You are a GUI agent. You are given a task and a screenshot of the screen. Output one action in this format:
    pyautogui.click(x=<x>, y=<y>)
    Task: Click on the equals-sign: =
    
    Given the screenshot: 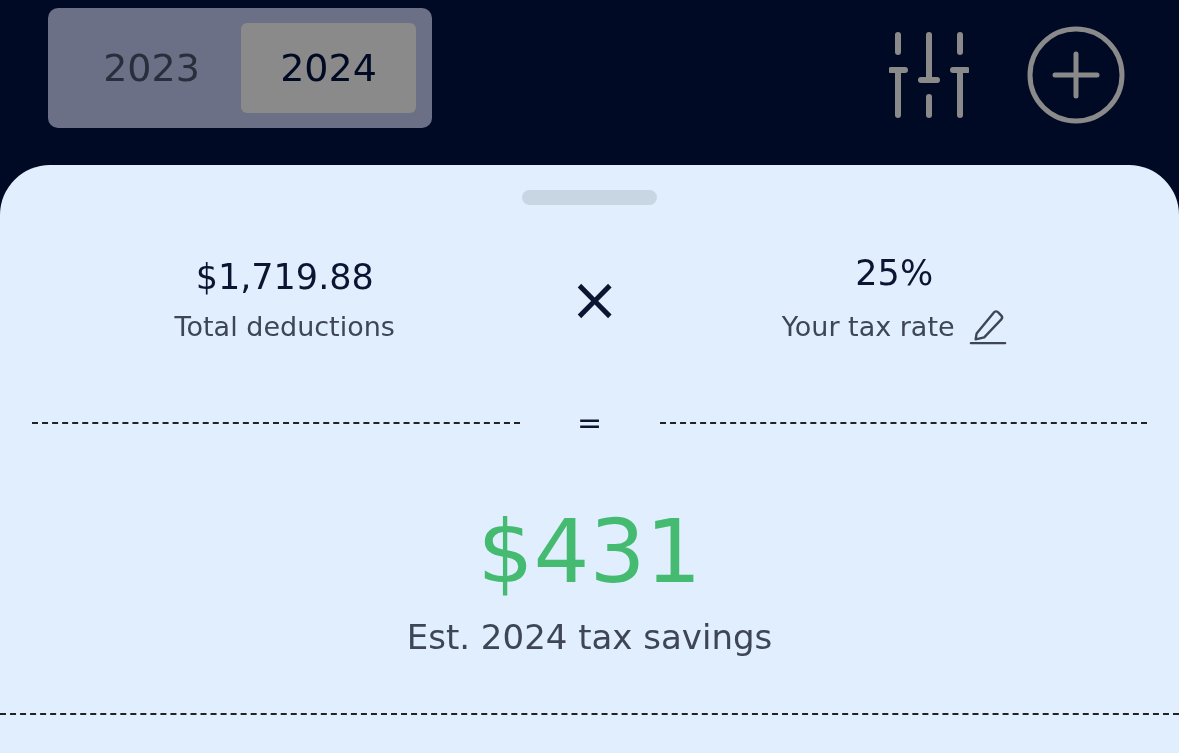 What is the action you would take?
    pyautogui.click(x=589, y=422)
    